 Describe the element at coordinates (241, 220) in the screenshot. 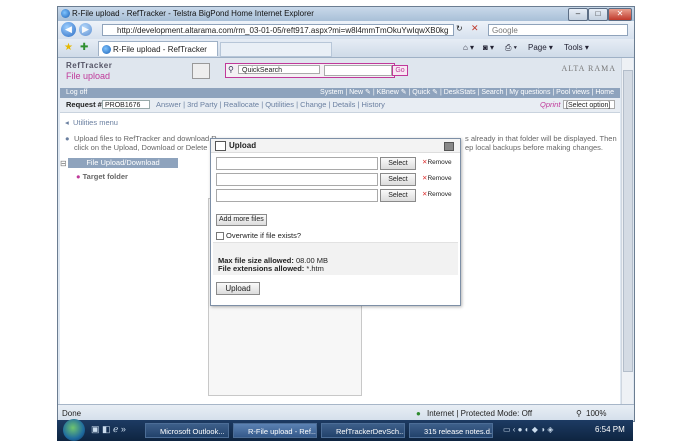

I see `add-more-files-button: Add more files` at that location.